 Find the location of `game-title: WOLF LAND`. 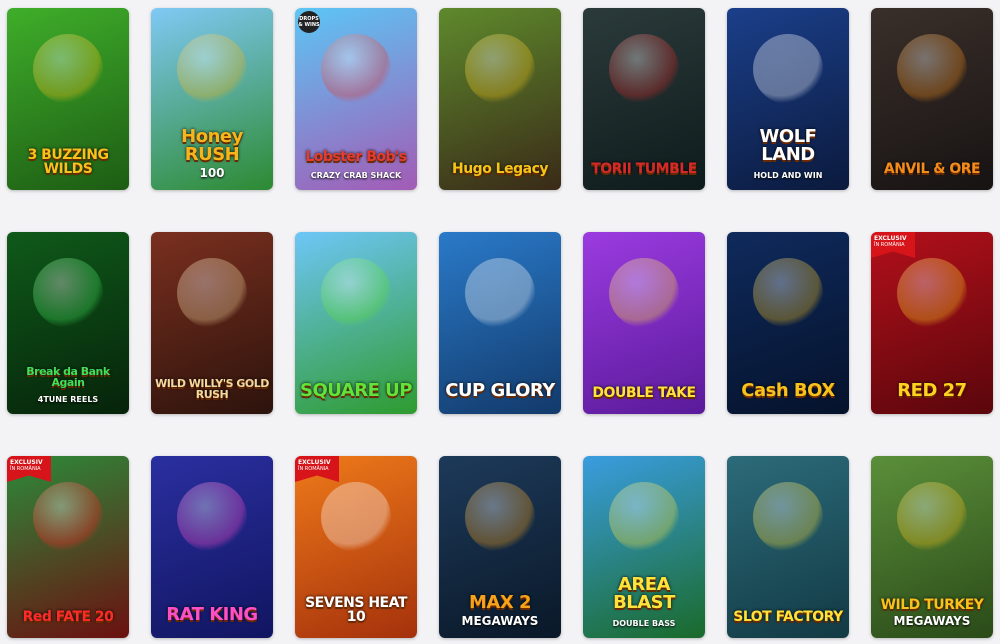

game-title: WOLF LAND is located at coordinates (788, 145).